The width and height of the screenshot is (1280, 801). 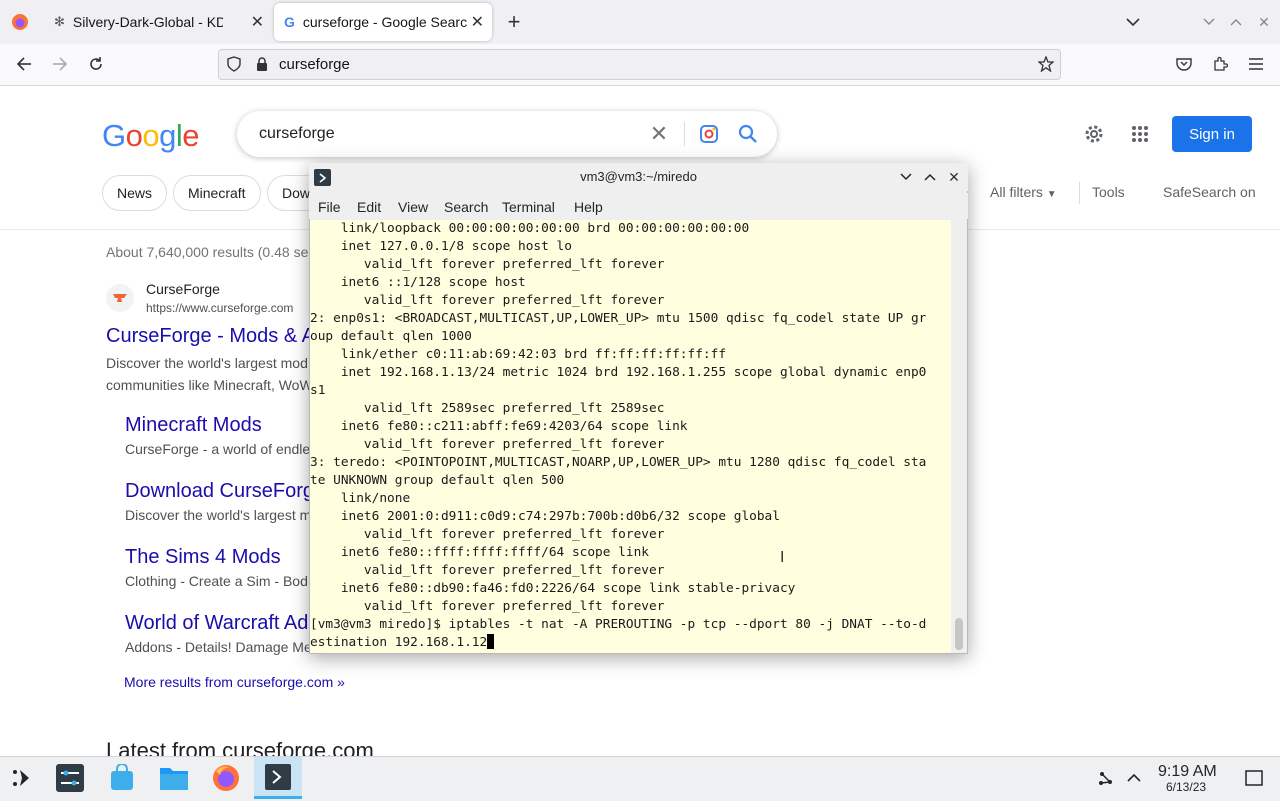 What do you see at coordinates (1184, 64) in the screenshot?
I see `pocket-icon` at bounding box center [1184, 64].